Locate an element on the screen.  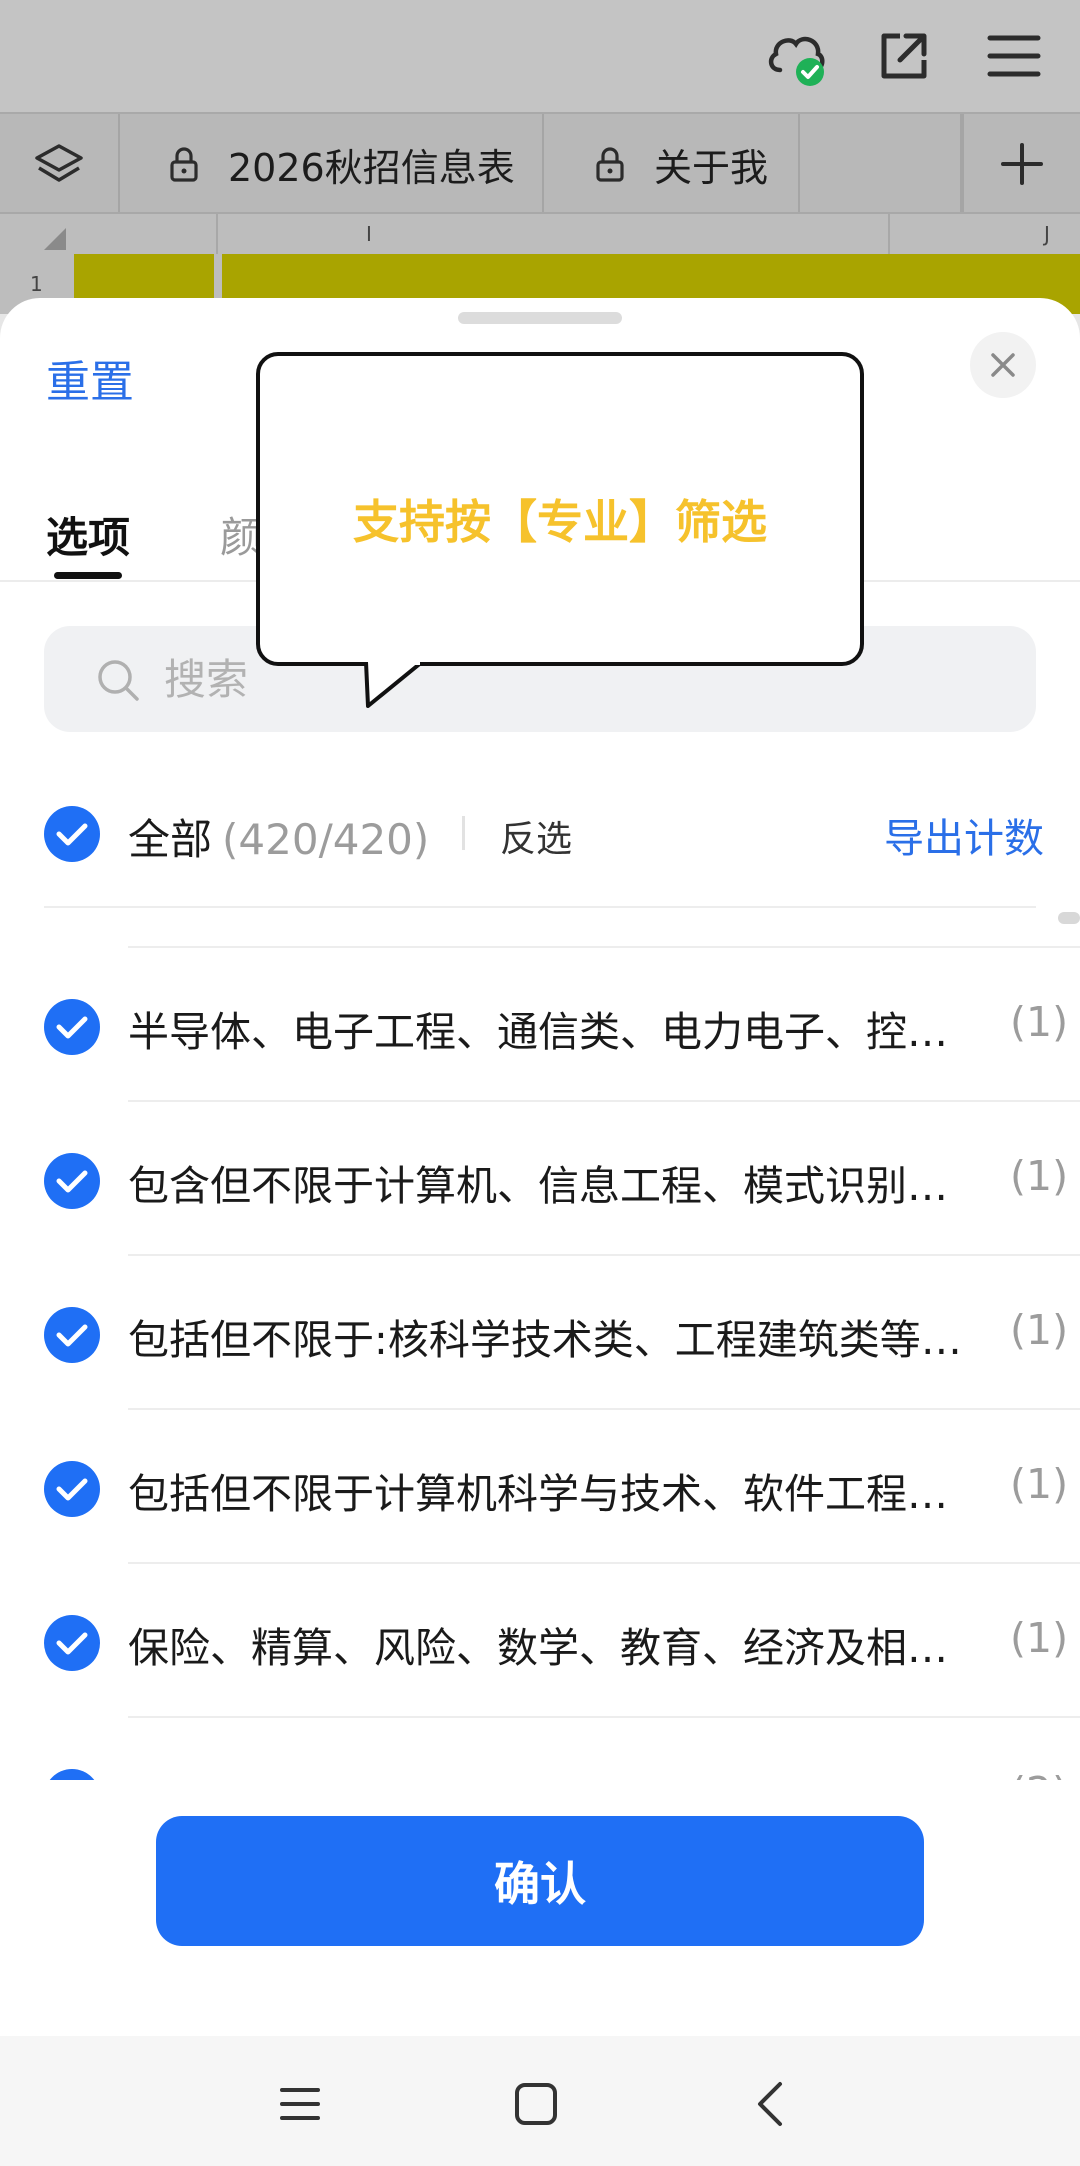
tab-2026-recruitment: 2026秋招信息表 is located at coordinates (332, 164).